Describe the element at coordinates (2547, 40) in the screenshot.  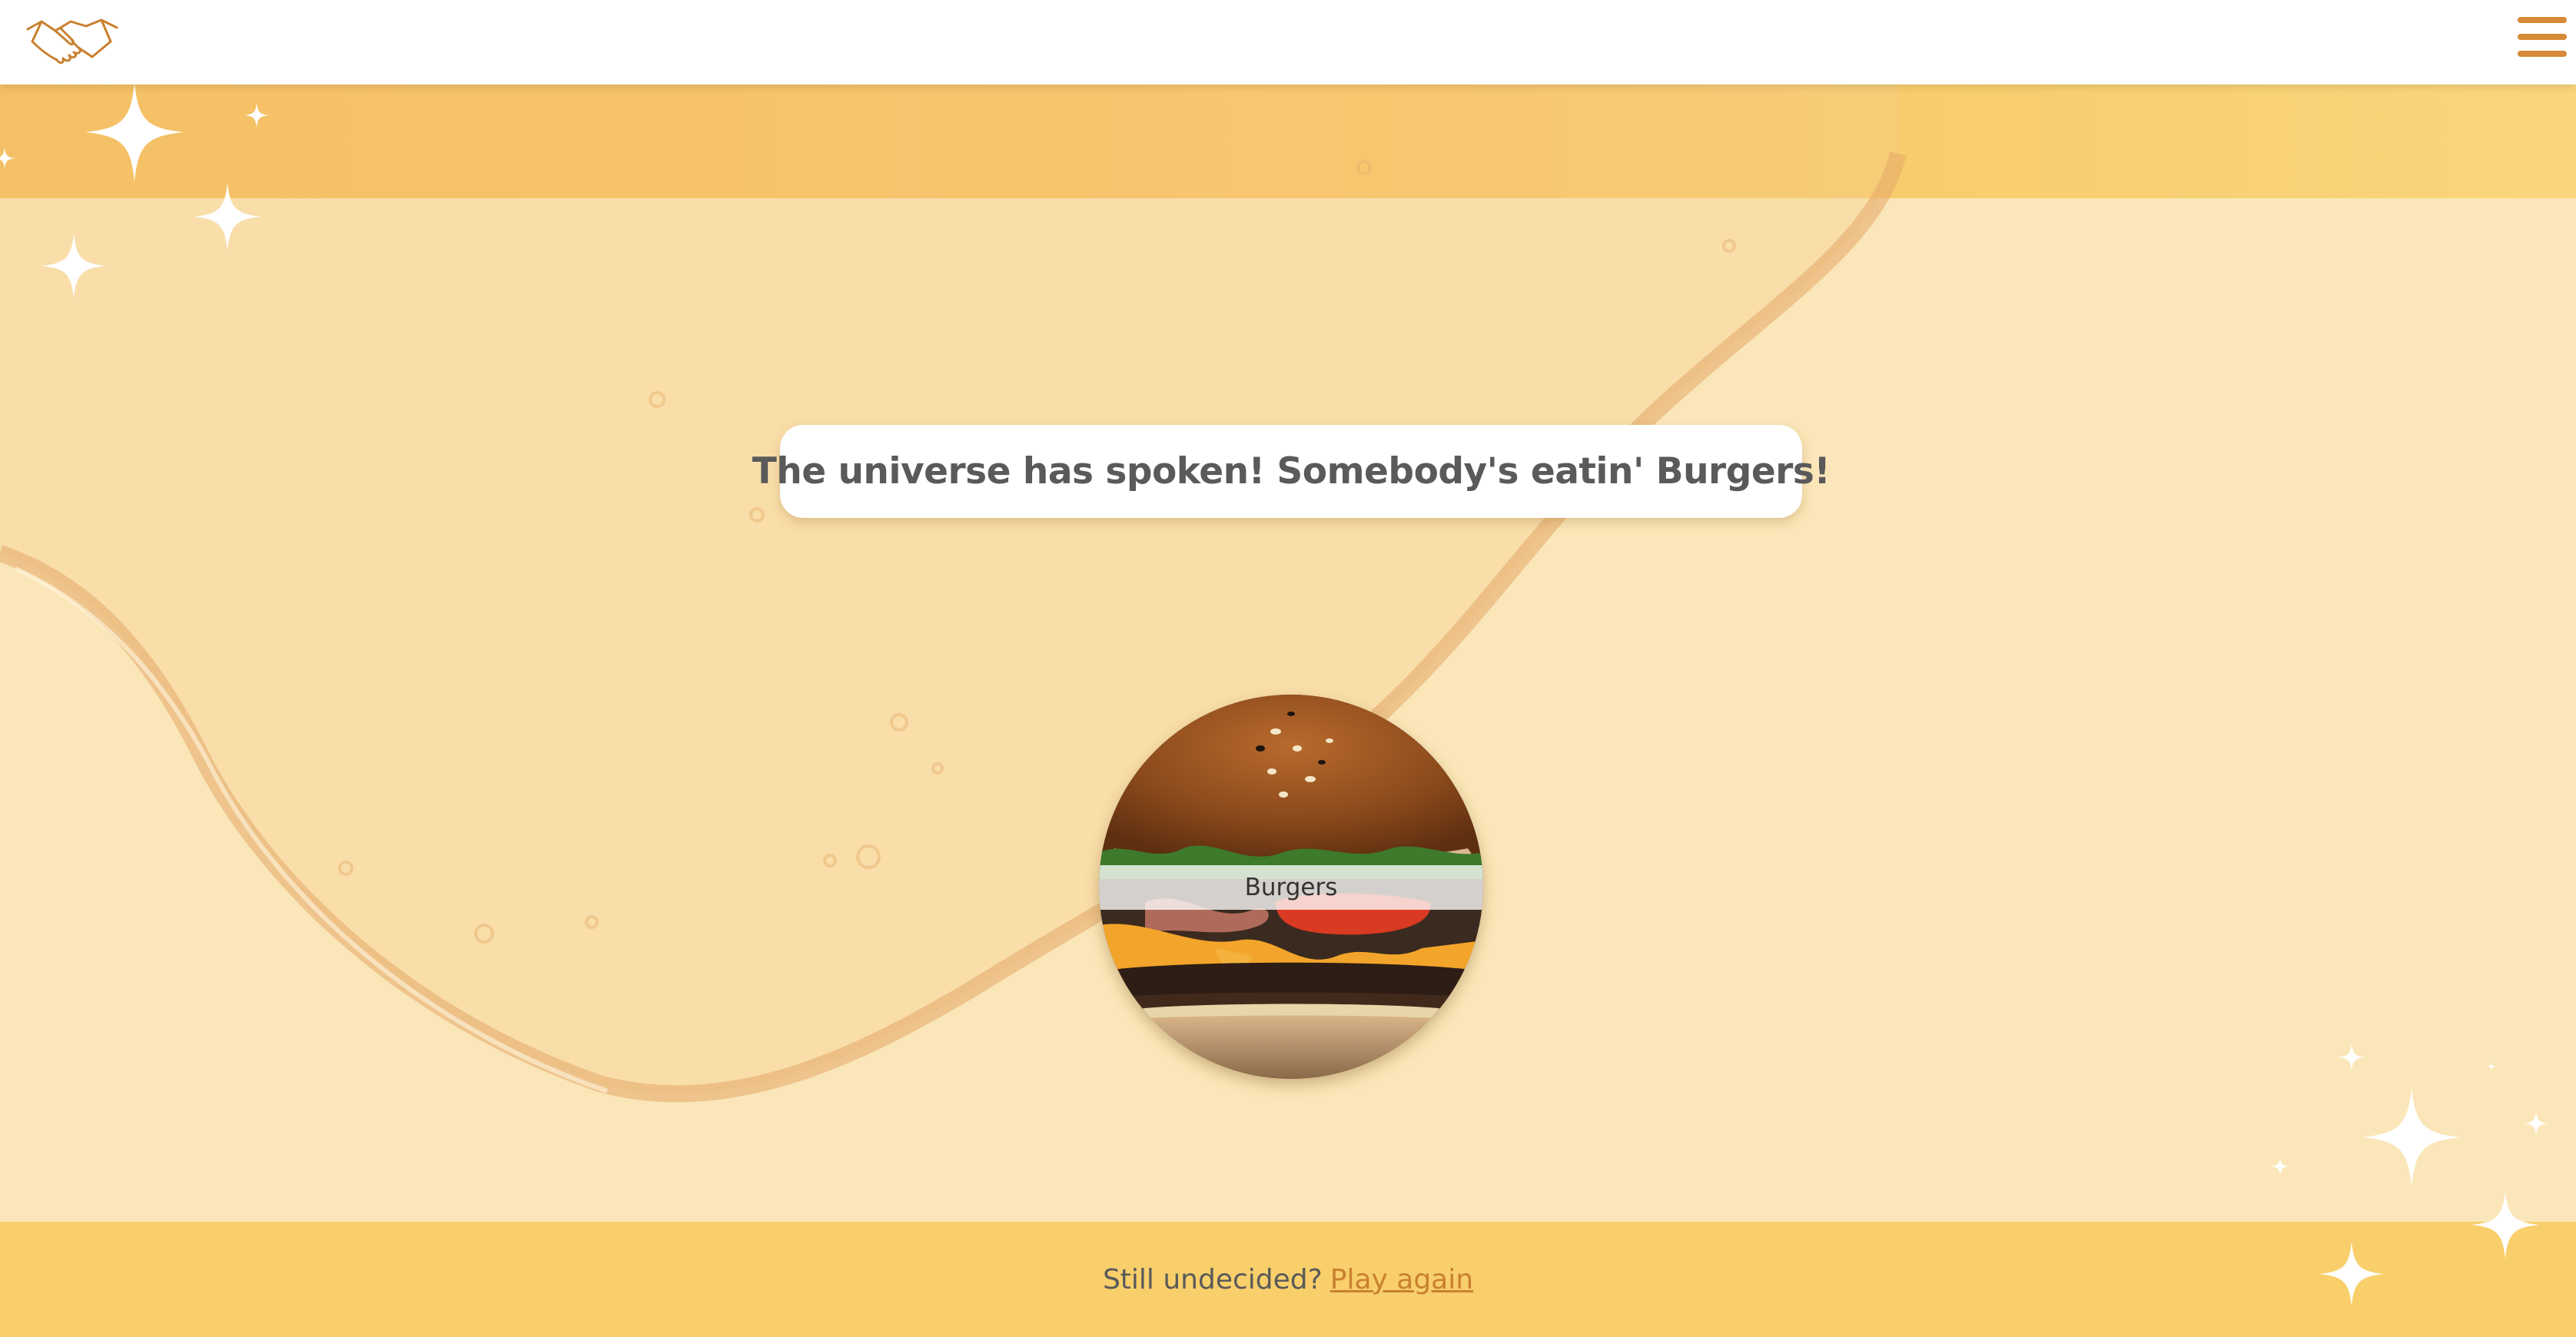
I see `hamburger-menu-icon` at that location.